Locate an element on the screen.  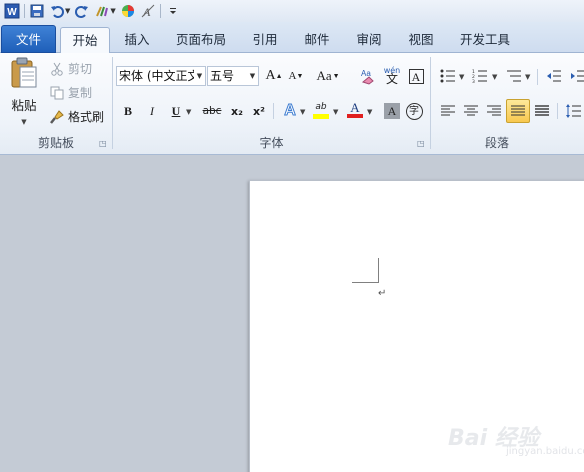
highlight-dropdown-icon: ▼ is located at coordinates (335, 112).